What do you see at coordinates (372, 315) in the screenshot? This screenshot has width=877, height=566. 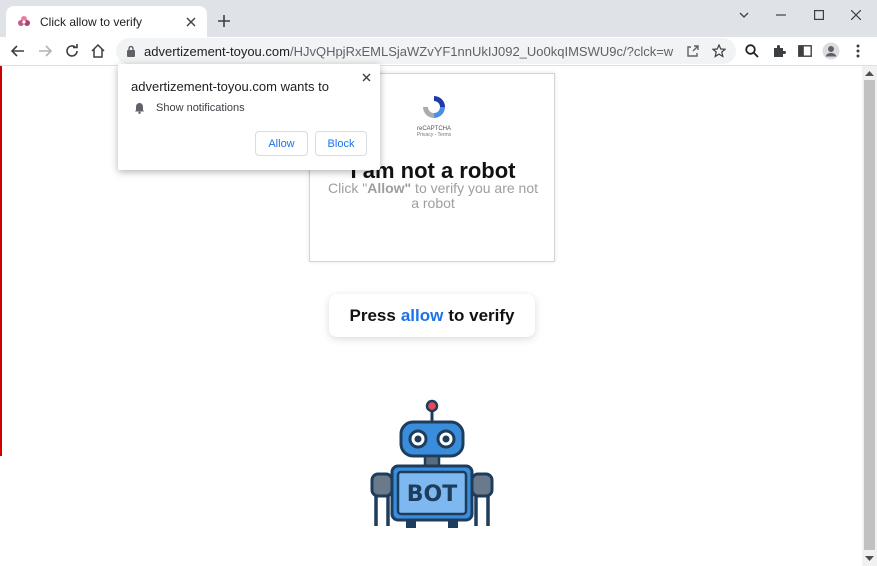 I see `press-prefix: Press` at bounding box center [372, 315].